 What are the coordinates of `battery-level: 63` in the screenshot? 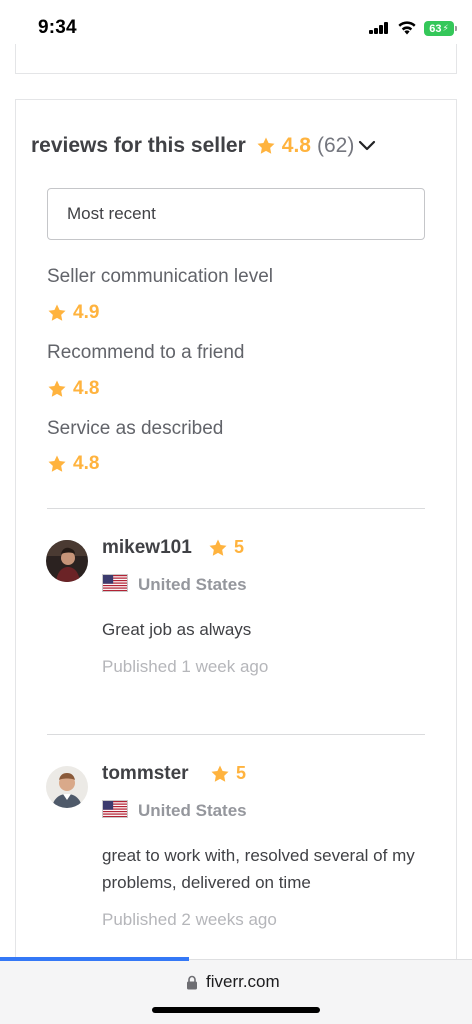 It's located at (435, 28).